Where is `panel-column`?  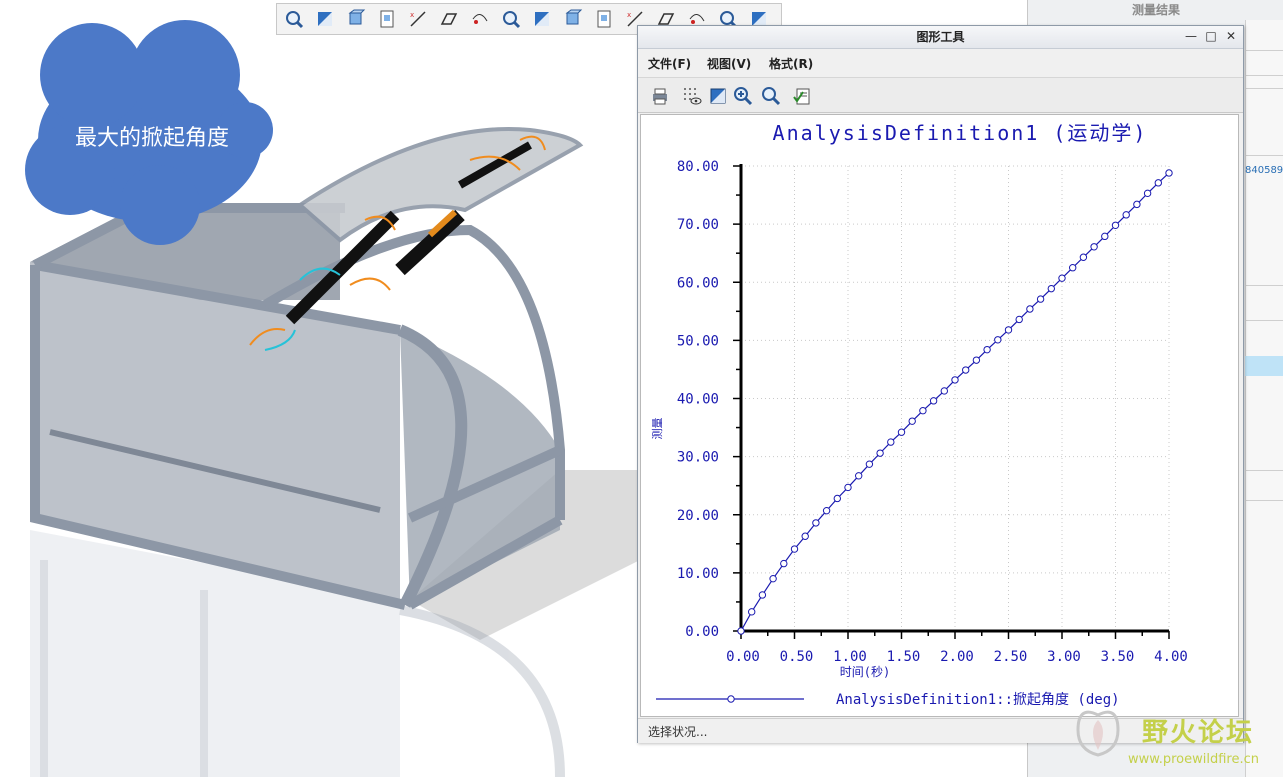
panel-column is located at coordinates (1264, 398).